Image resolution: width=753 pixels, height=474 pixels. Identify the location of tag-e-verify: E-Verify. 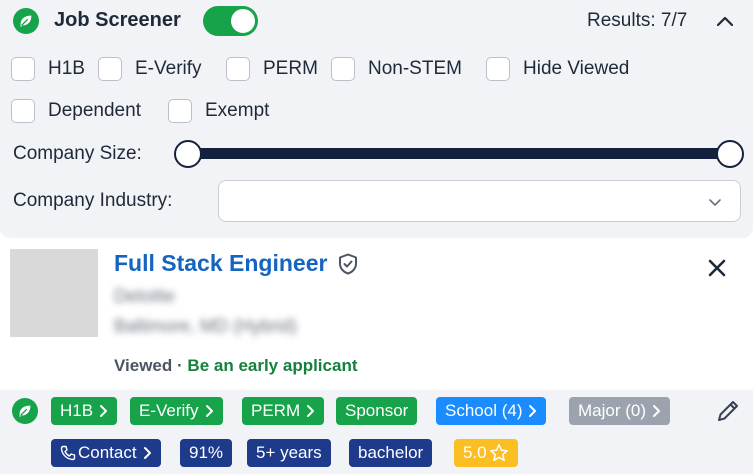
(176, 411).